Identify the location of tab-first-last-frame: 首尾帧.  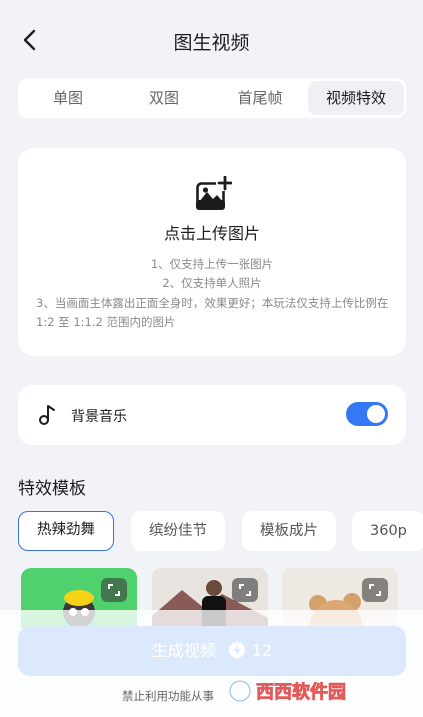
(260, 98).